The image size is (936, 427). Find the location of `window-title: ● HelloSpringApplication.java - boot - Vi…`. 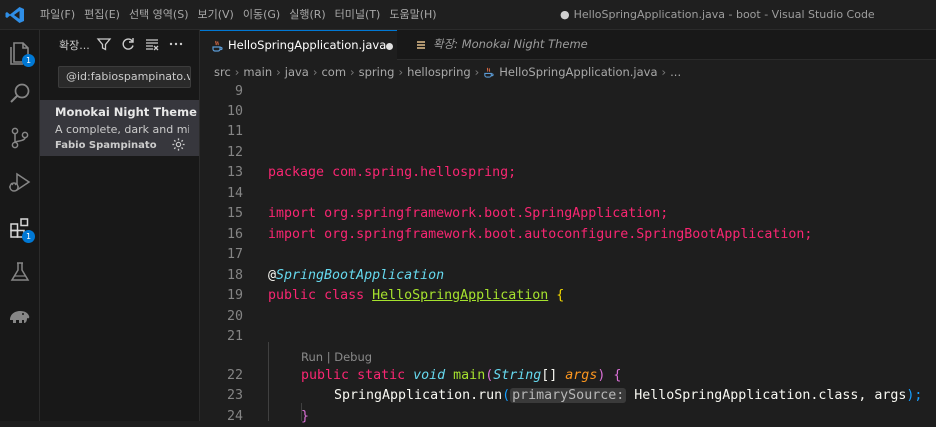

window-title: ● HelloSpringApplication.java - boot - Vi… is located at coordinates (720, 15).